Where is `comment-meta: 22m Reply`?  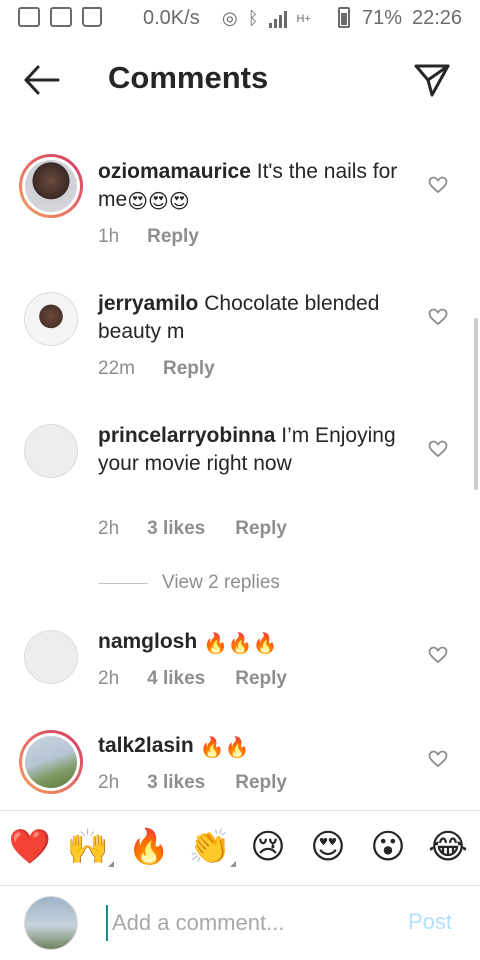
comment-meta: 22m Reply is located at coordinates (156, 369).